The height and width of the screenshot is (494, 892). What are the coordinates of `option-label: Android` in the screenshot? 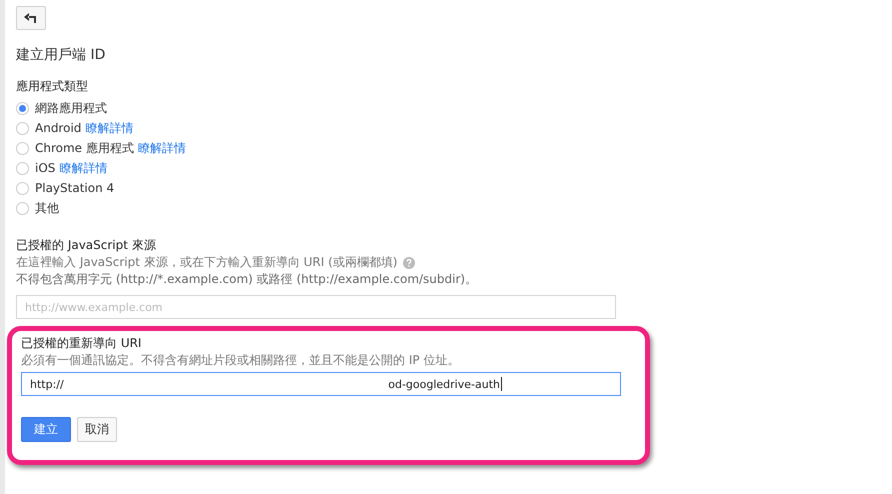 It's located at (58, 128).